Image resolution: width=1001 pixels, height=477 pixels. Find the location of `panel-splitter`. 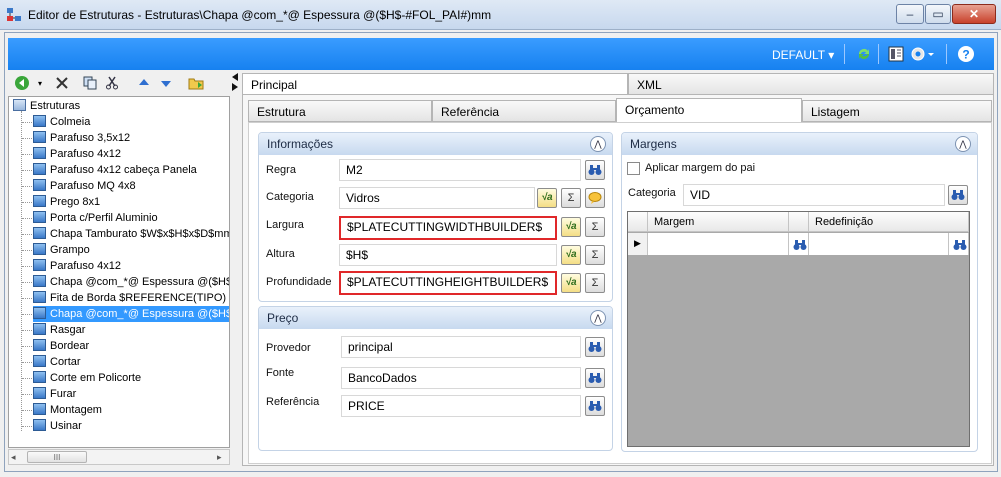

panel-splitter is located at coordinates (235, 269).